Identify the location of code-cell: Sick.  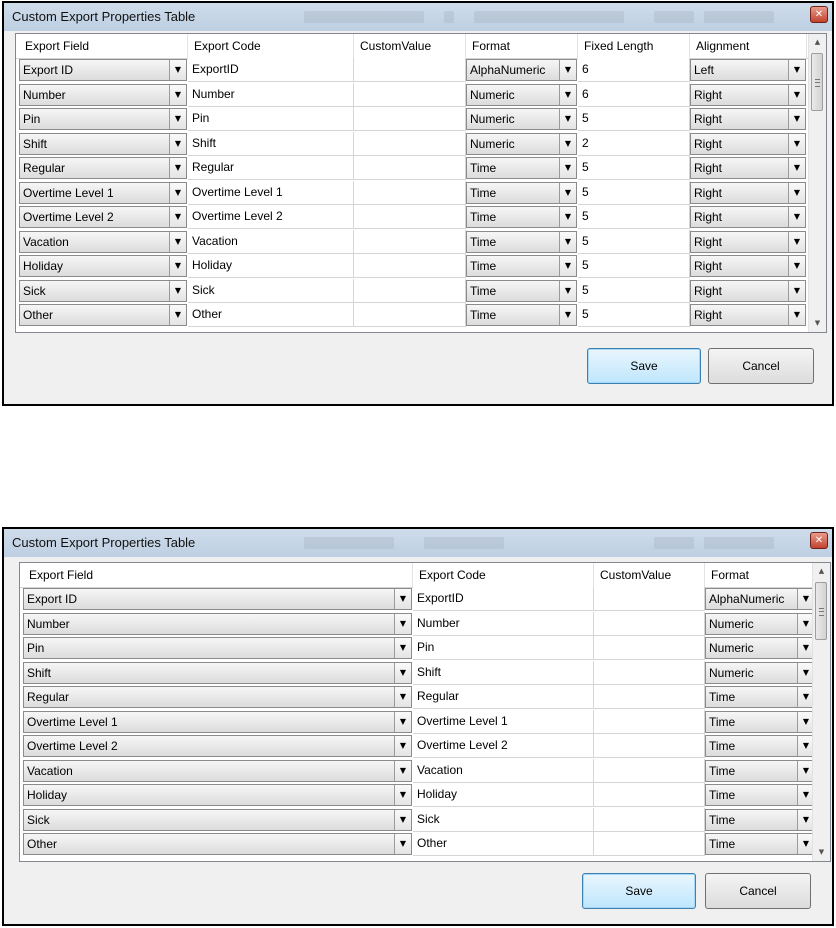
(271, 290).